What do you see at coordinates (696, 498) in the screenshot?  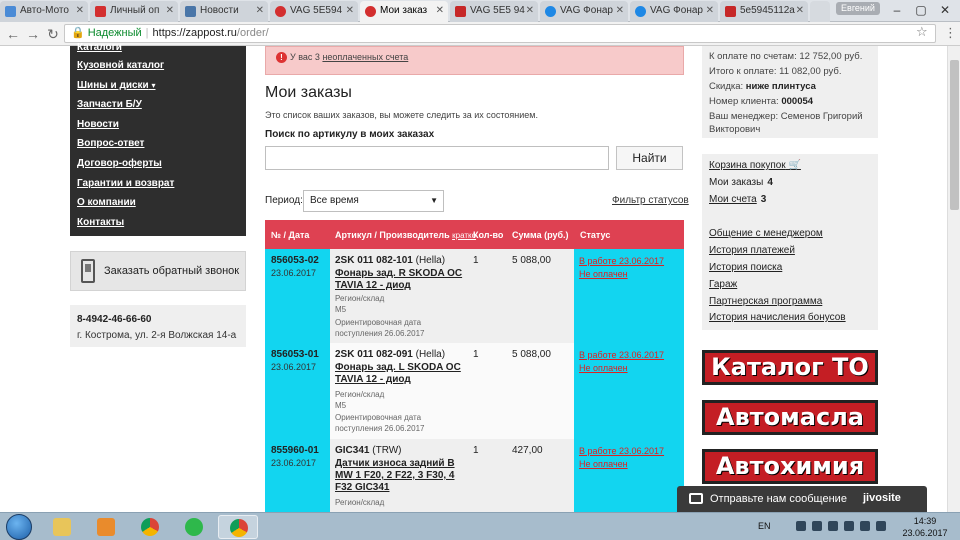 I see `chat-bubble-icon` at bounding box center [696, 498].